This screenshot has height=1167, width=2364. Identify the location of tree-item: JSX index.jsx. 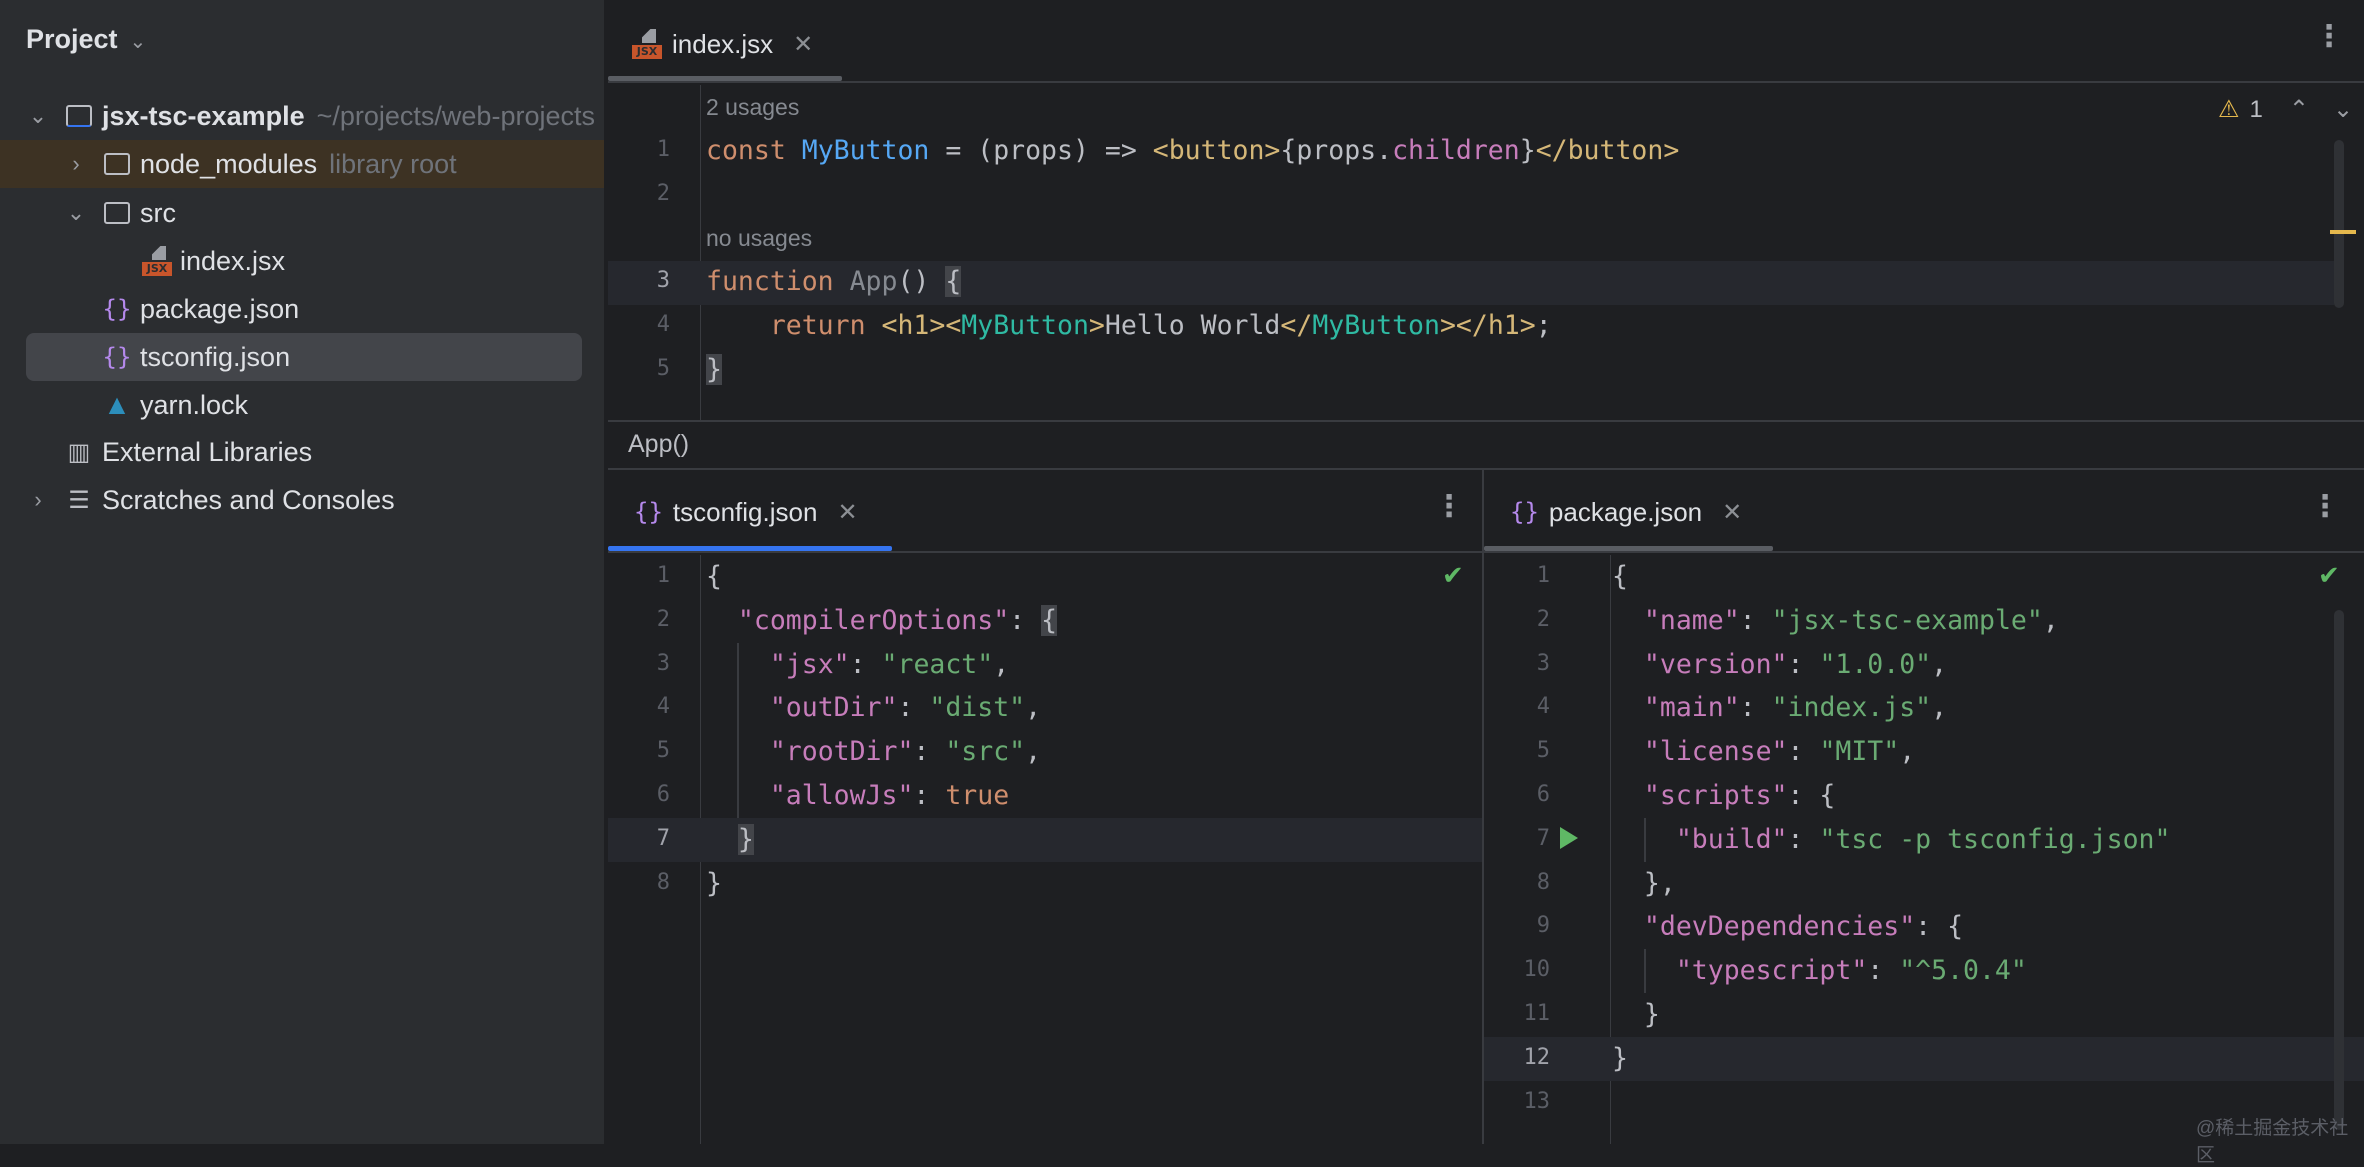
(302, 261).